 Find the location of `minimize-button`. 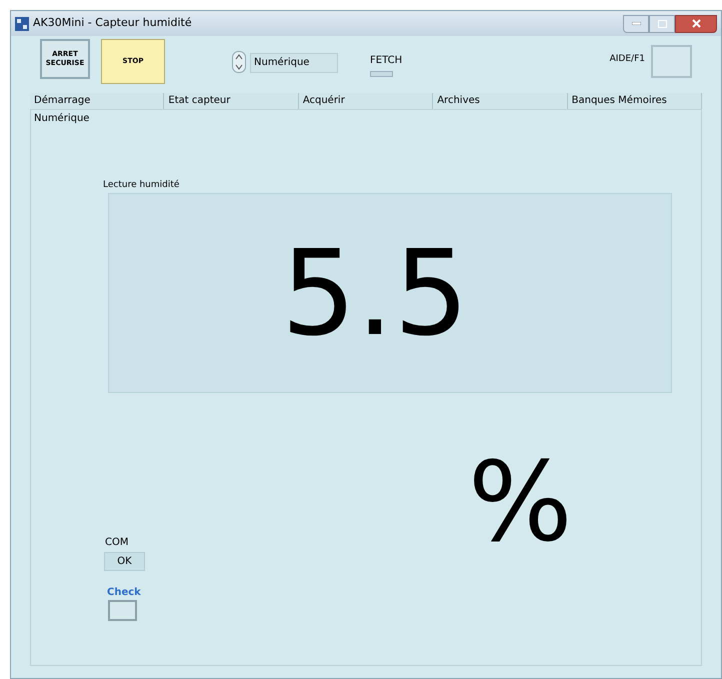

minimize-button is located at coordinates (636, 23).